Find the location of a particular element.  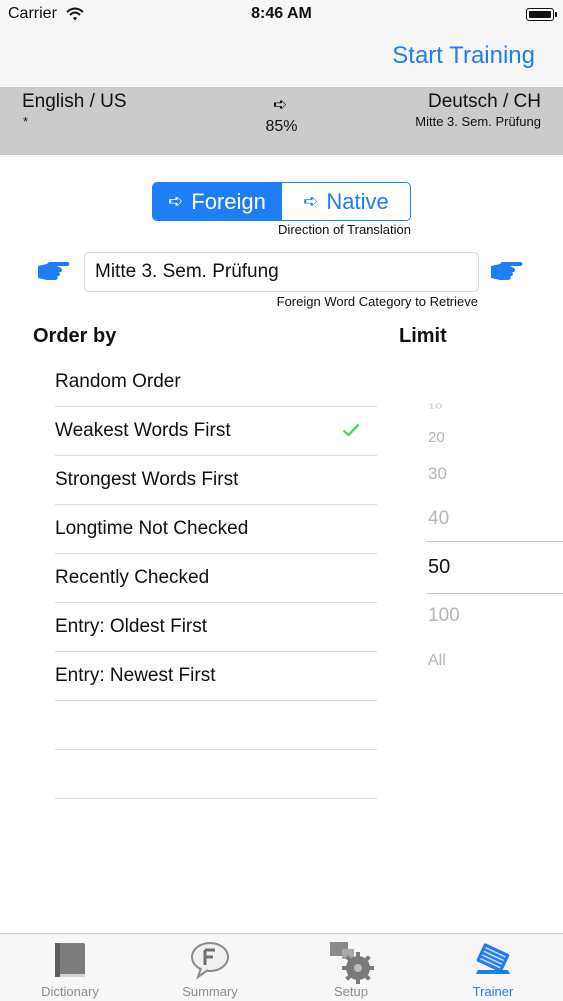

tab-trainer: Trainer is located at coordinates (493, 967).